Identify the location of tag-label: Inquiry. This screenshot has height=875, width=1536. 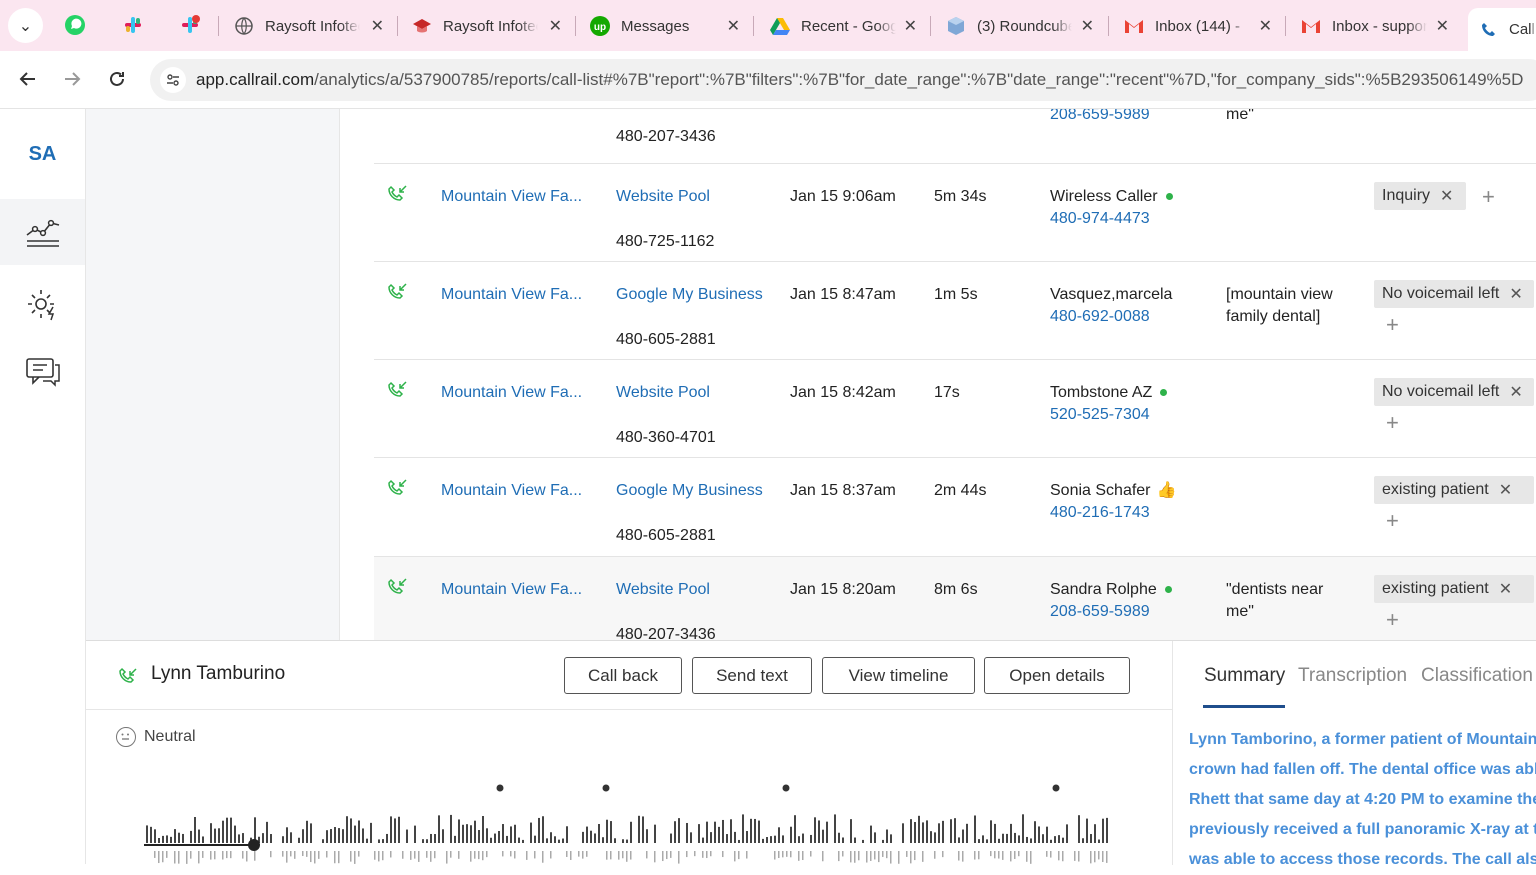
(1406, 195).